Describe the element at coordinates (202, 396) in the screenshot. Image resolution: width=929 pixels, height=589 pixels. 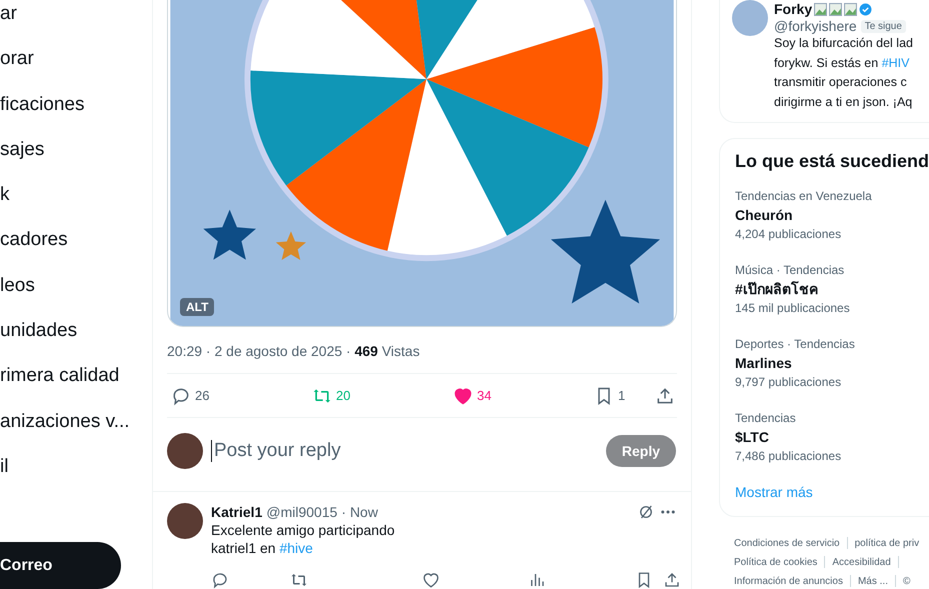
I see `reply-count: 26` at that location.